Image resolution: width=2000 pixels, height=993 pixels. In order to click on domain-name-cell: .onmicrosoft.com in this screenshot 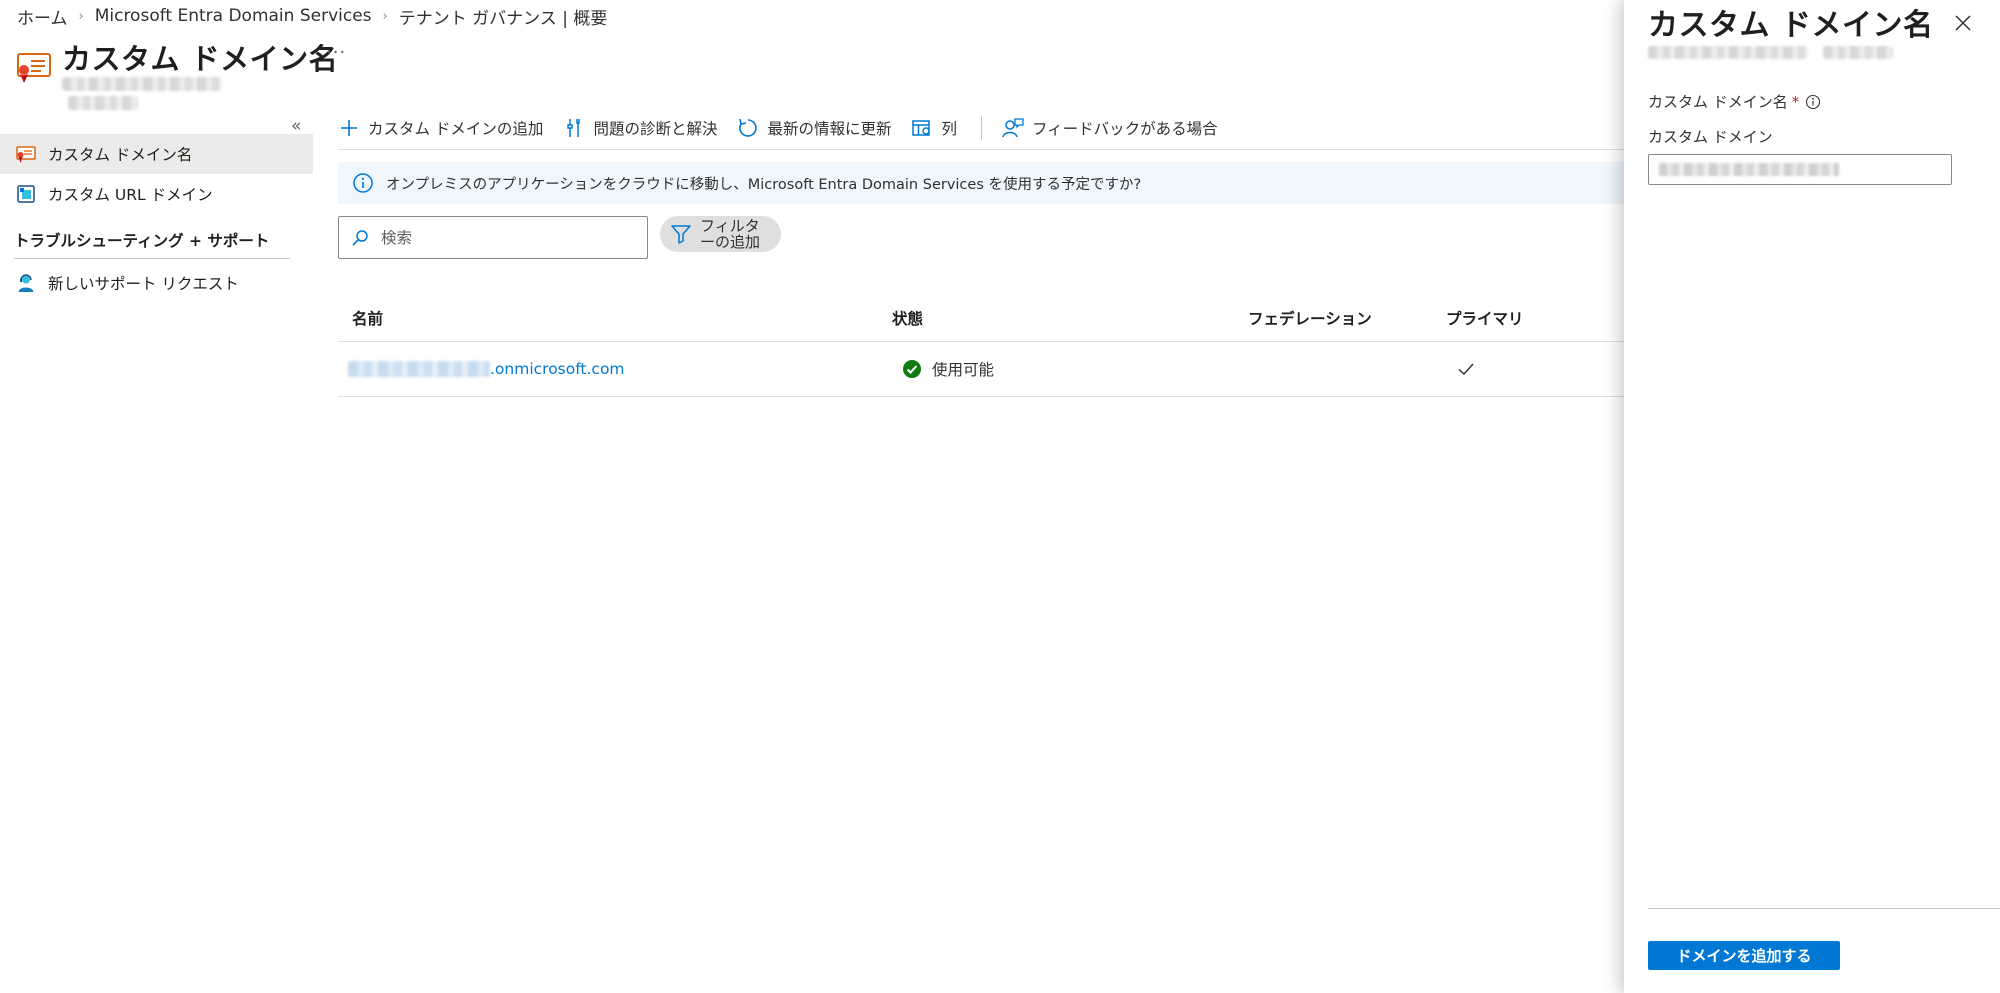, I will do `click(615, 369)`.